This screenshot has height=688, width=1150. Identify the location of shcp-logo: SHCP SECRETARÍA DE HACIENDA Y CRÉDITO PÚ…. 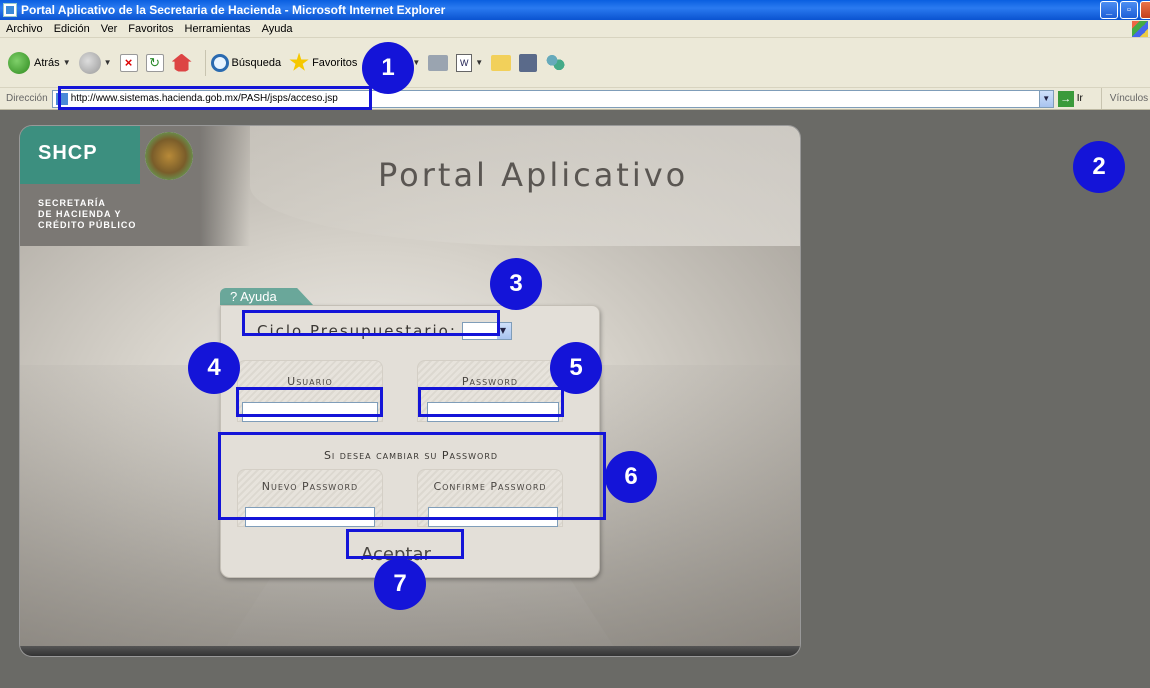
(110, 186).